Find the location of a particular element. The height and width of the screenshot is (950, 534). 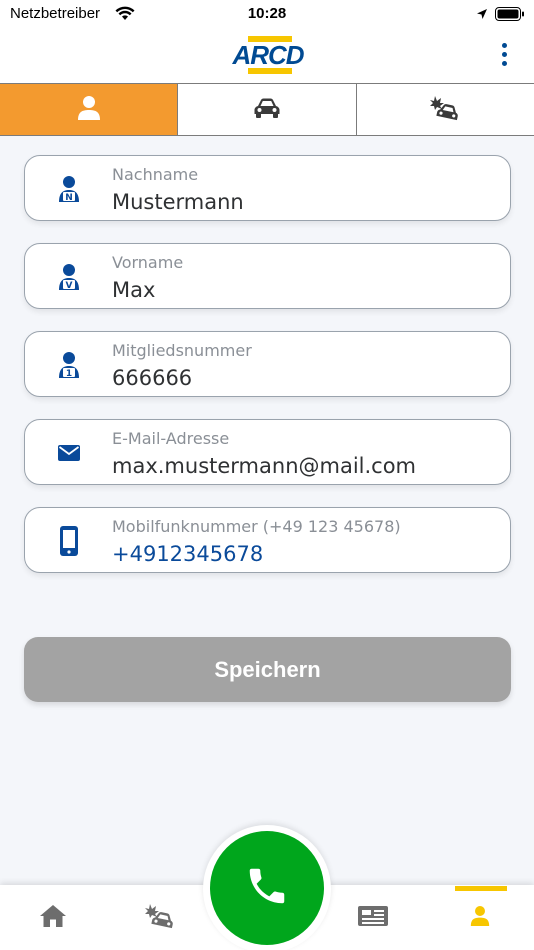

svg-text: 1 is located at coordinates (69, 374).